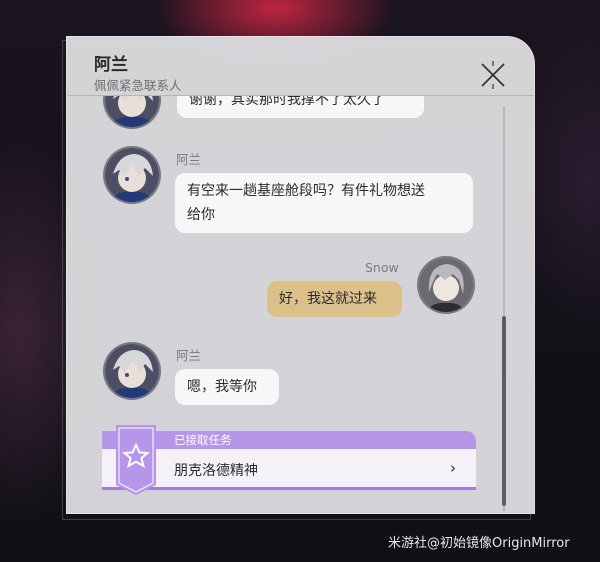 The image size is (600, 562). I want to click on quest-name: 朋克洛德精神, so click(216, 471).